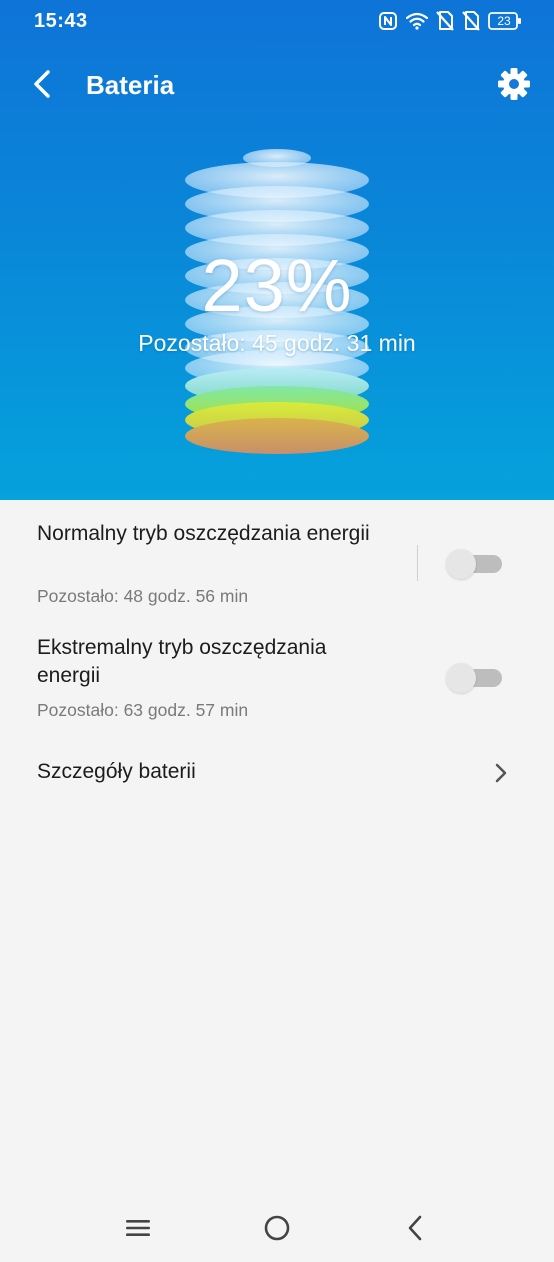  What do you see at coordinates (388, 21) in the screenshot?
I see `nfc-icon` at bounding box center [388, 21].